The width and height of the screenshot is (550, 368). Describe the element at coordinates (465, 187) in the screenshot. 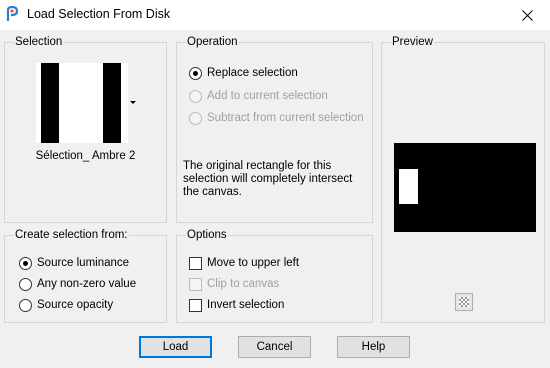

I see `preview-canvas` at that location.